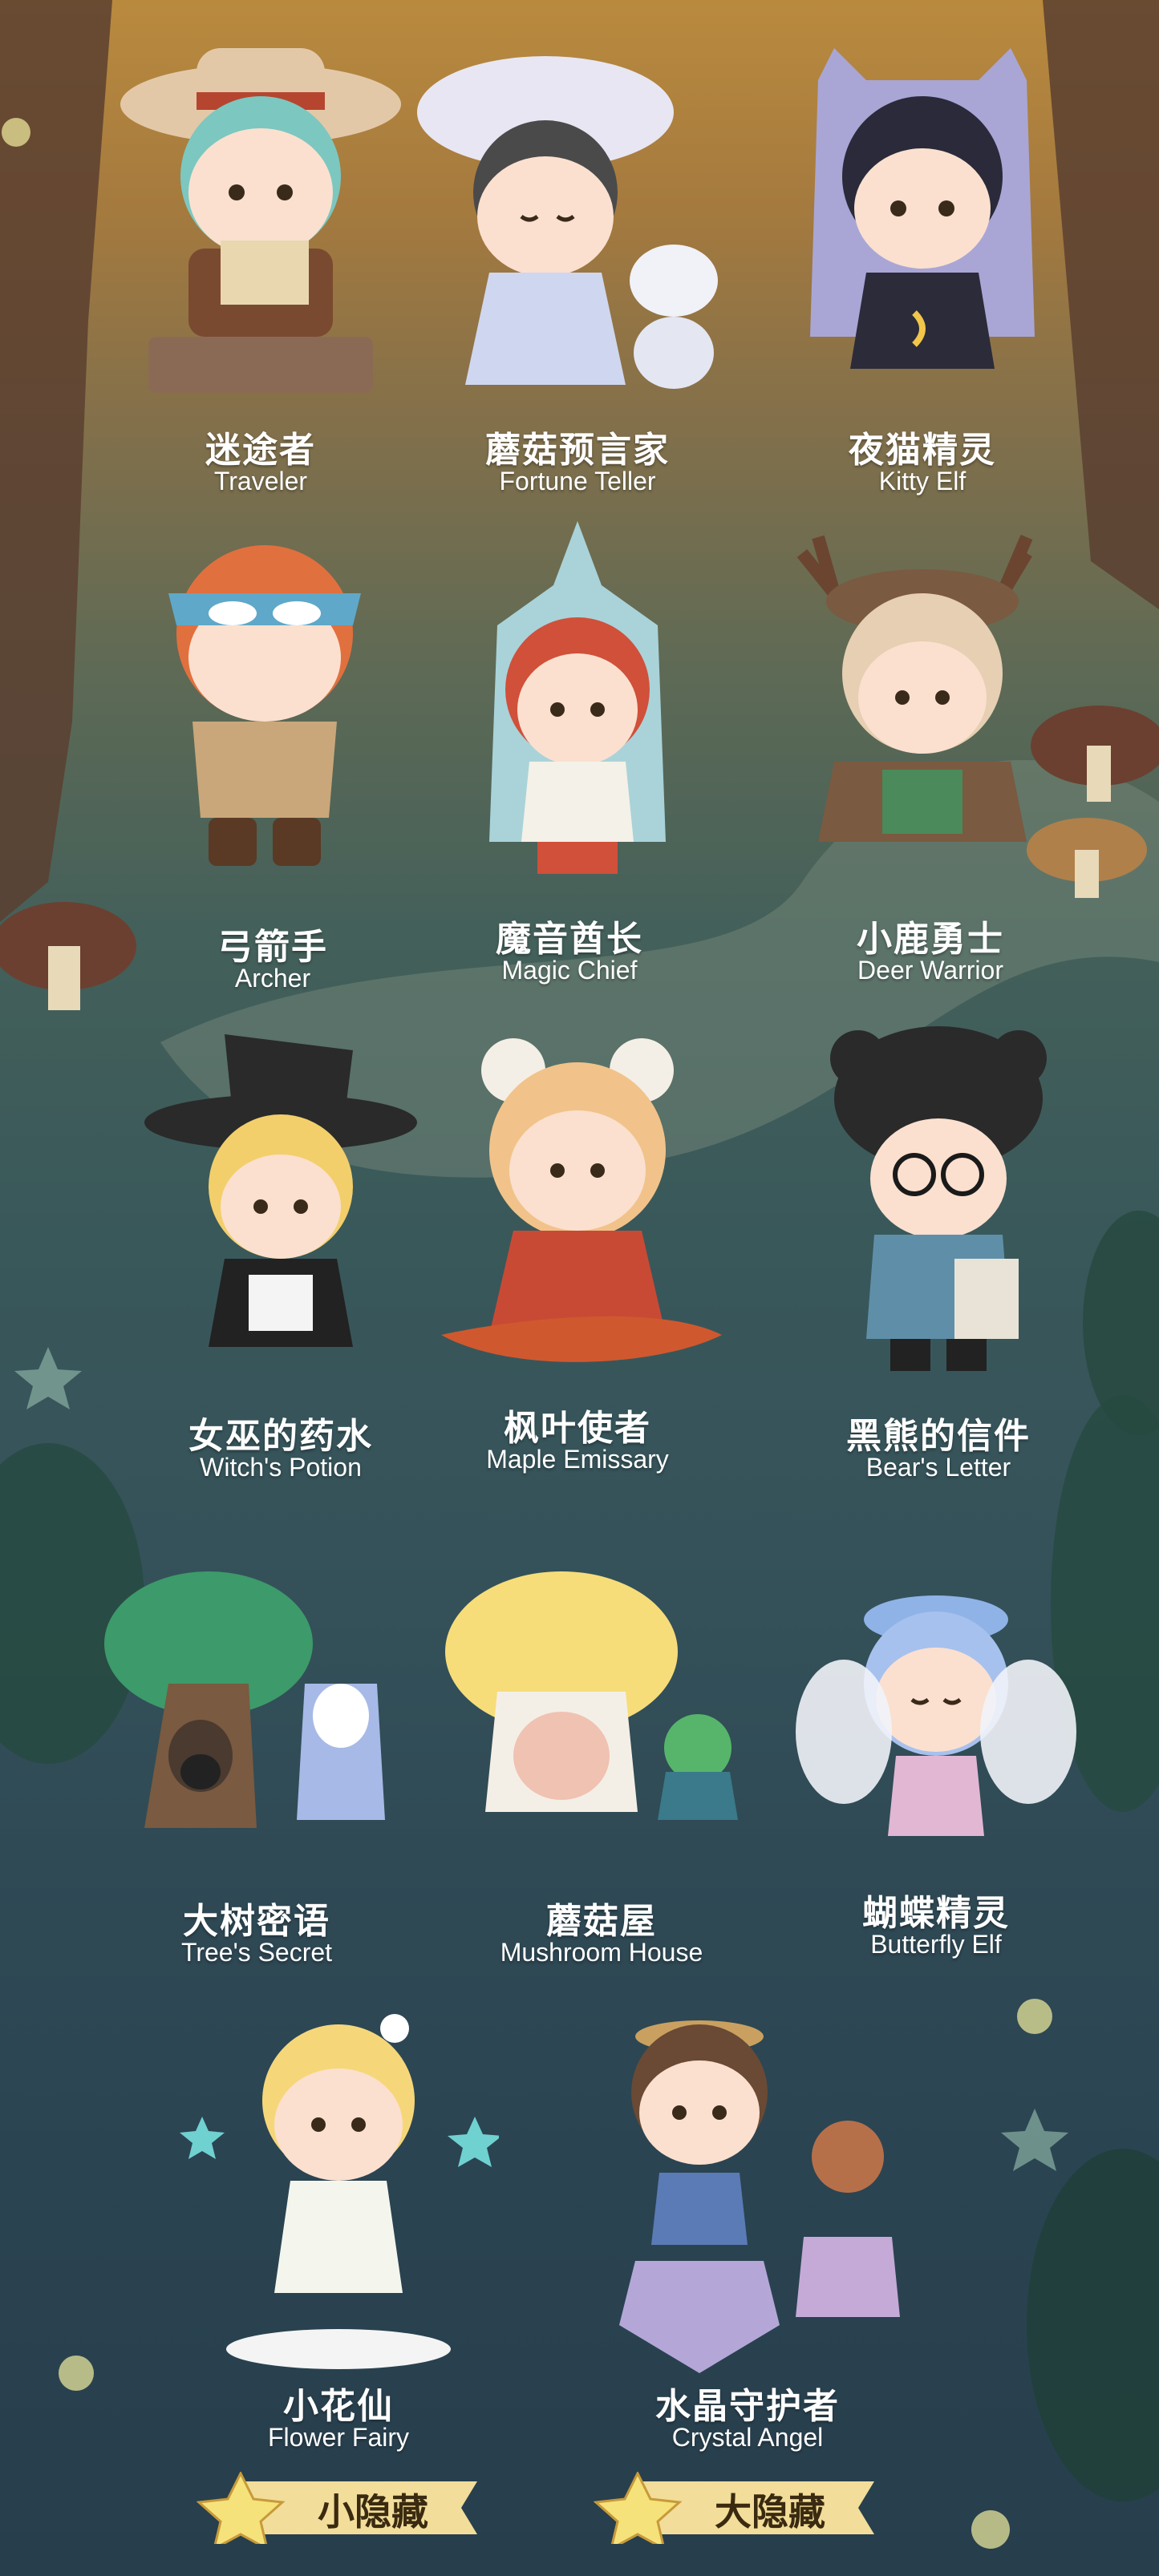 The width and height of the screenshot is (1159, 2576). Describe the element at coordinates (936, 1944) in the screenshot. I see `figure-name-en: Butterfly Elf` at that location.